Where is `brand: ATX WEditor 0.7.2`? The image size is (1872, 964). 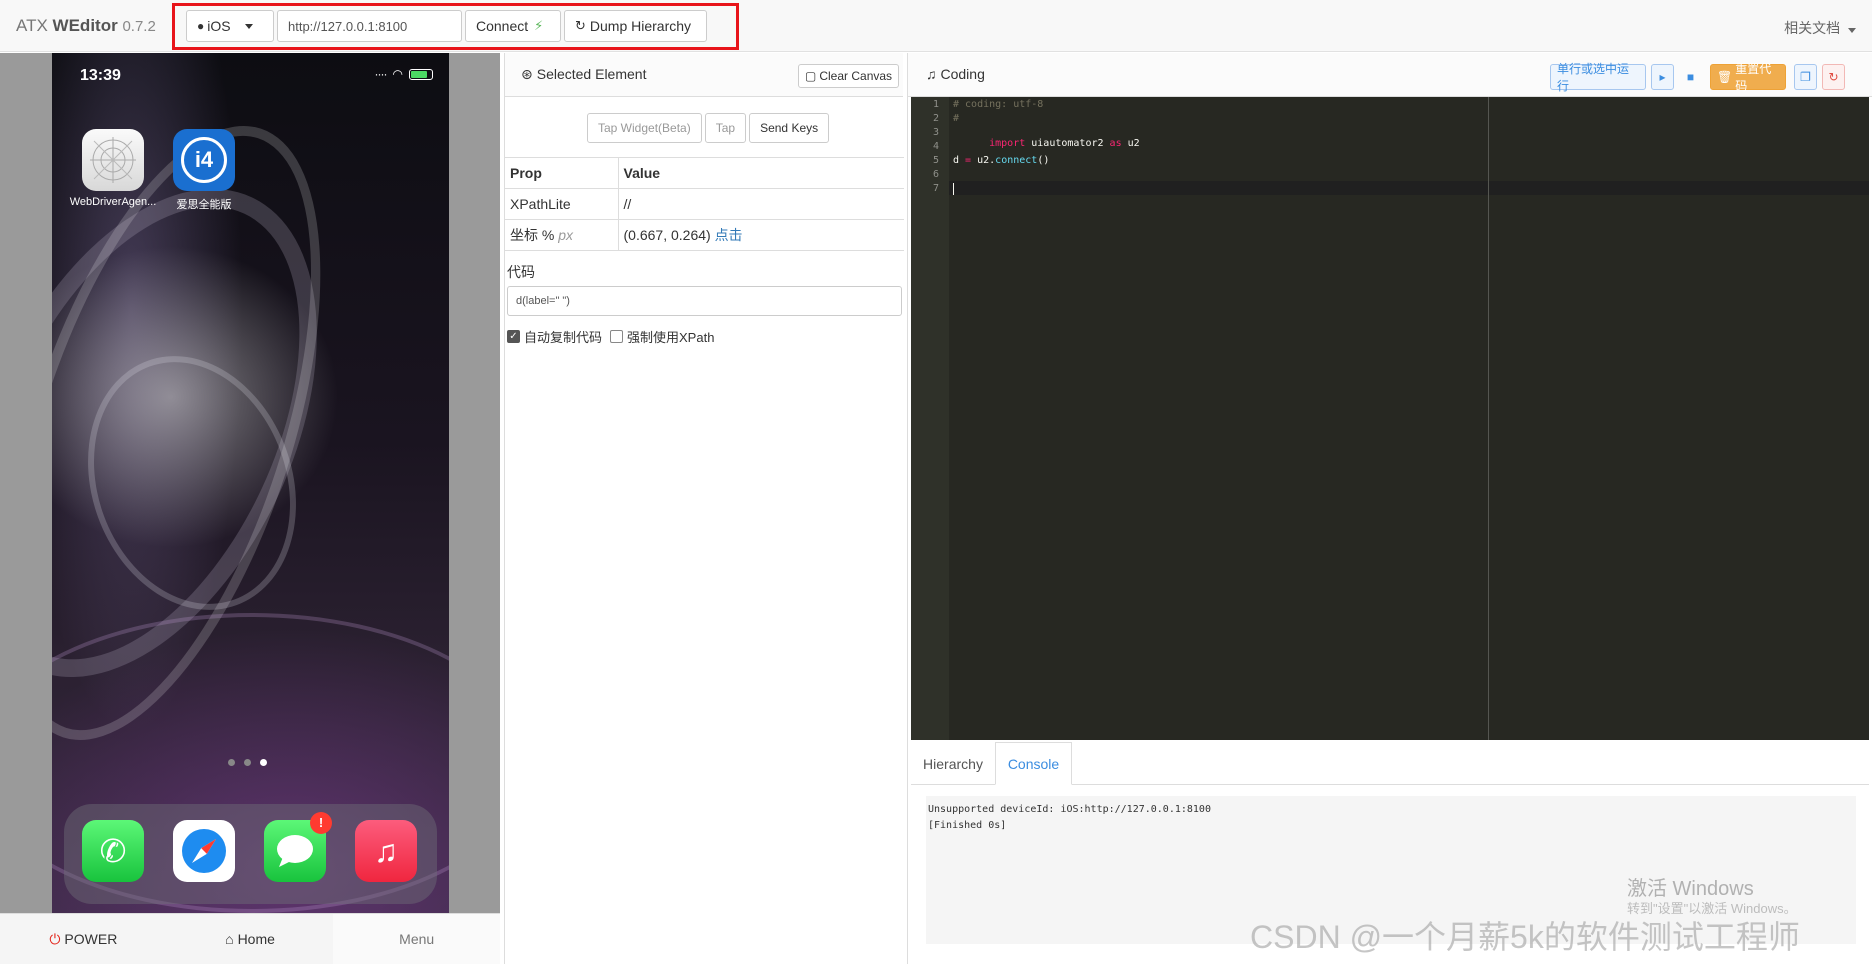 brand: ATX WEditor 0.7.2 is located at coordinates (86, 26).